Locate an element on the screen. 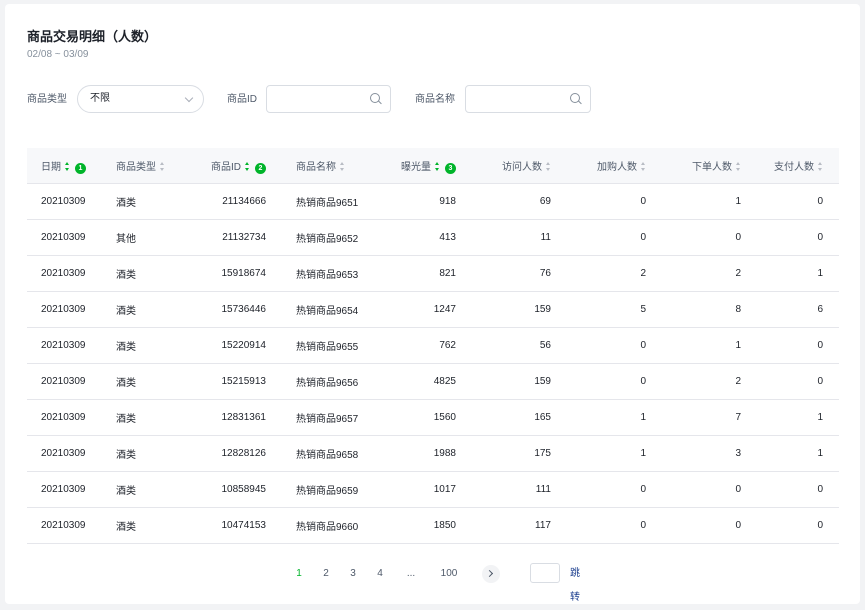 The width and height of the screenshot is (865, 610). table-row: 20210309 酒类 12828126 热销商品9658 1988 175 1 3 1 is located at coordinates (433, 453).